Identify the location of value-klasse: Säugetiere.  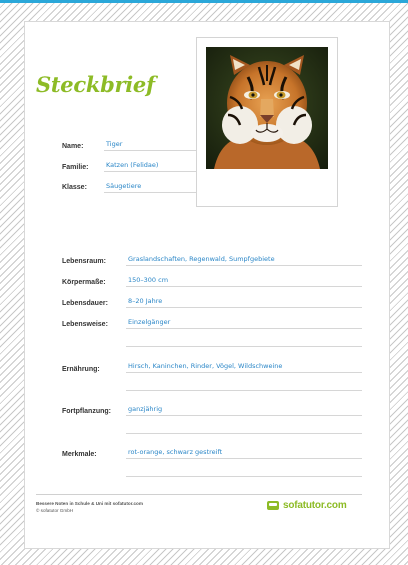
(150, 187).